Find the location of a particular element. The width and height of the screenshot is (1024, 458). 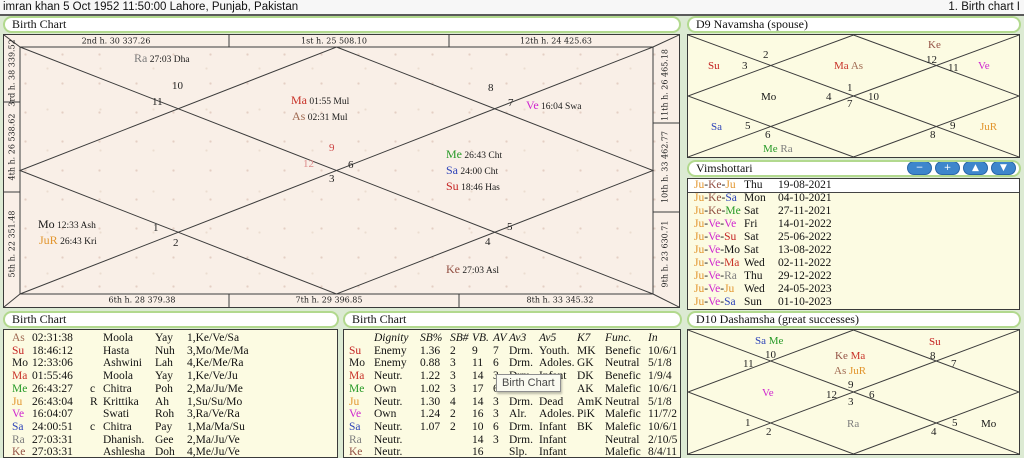

flag: c is located at coordinates (93, 388).